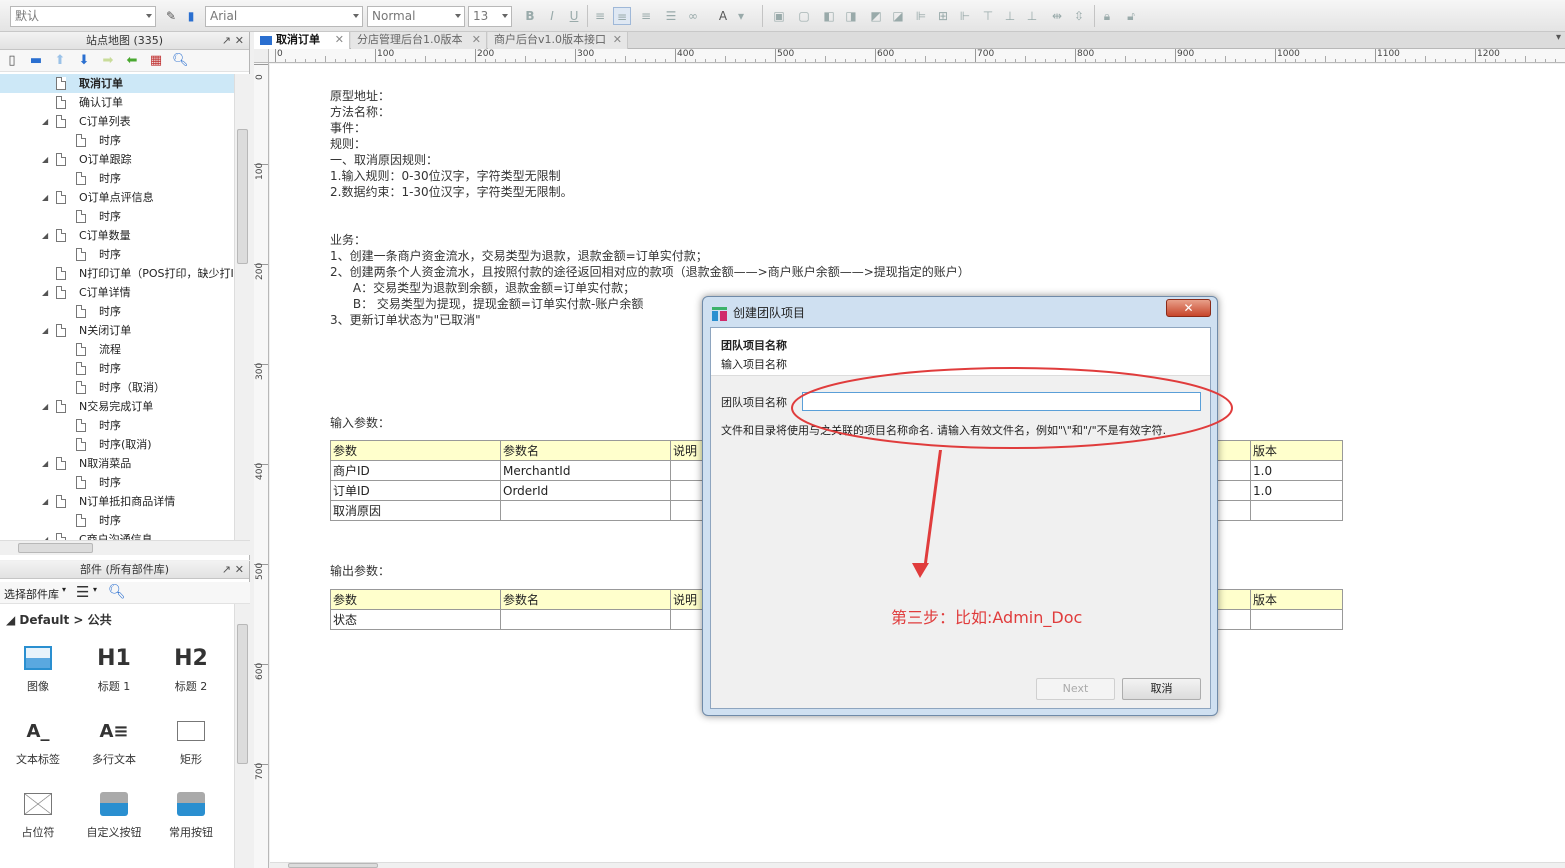 This screenshot has width=1565, height=868. Describe the element at coordinates (117, 235) in the screenshot. I see `sitemap-item: ◢ C订单数量` at that location.